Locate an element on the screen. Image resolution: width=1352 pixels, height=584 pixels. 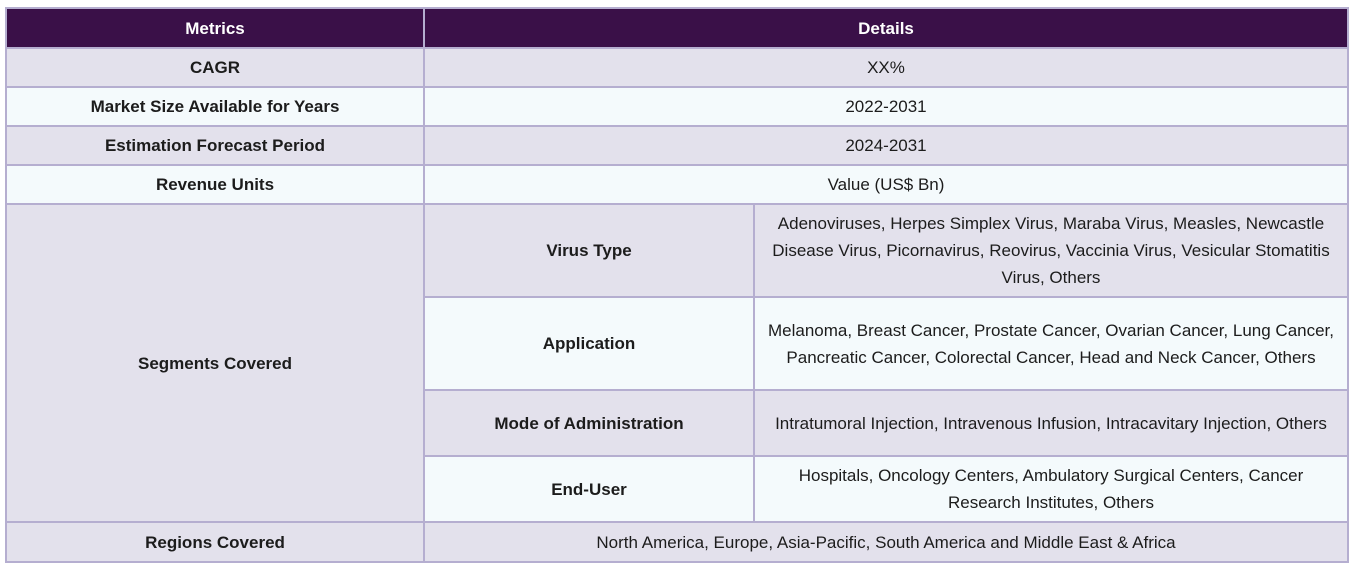
row-value: Value (US$ Bn) is located at coordinates (886, 184).